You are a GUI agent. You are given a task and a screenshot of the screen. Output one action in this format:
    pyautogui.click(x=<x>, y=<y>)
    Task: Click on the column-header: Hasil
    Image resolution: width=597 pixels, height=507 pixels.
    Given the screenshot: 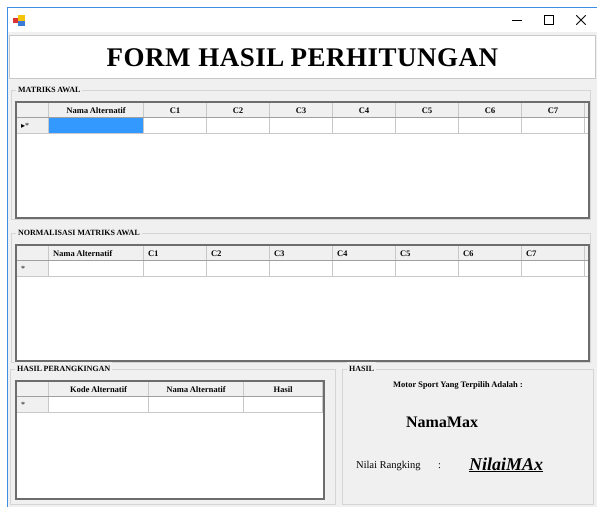 What is the action you would take?
    pyautogui.click(x=283, y=389)
    